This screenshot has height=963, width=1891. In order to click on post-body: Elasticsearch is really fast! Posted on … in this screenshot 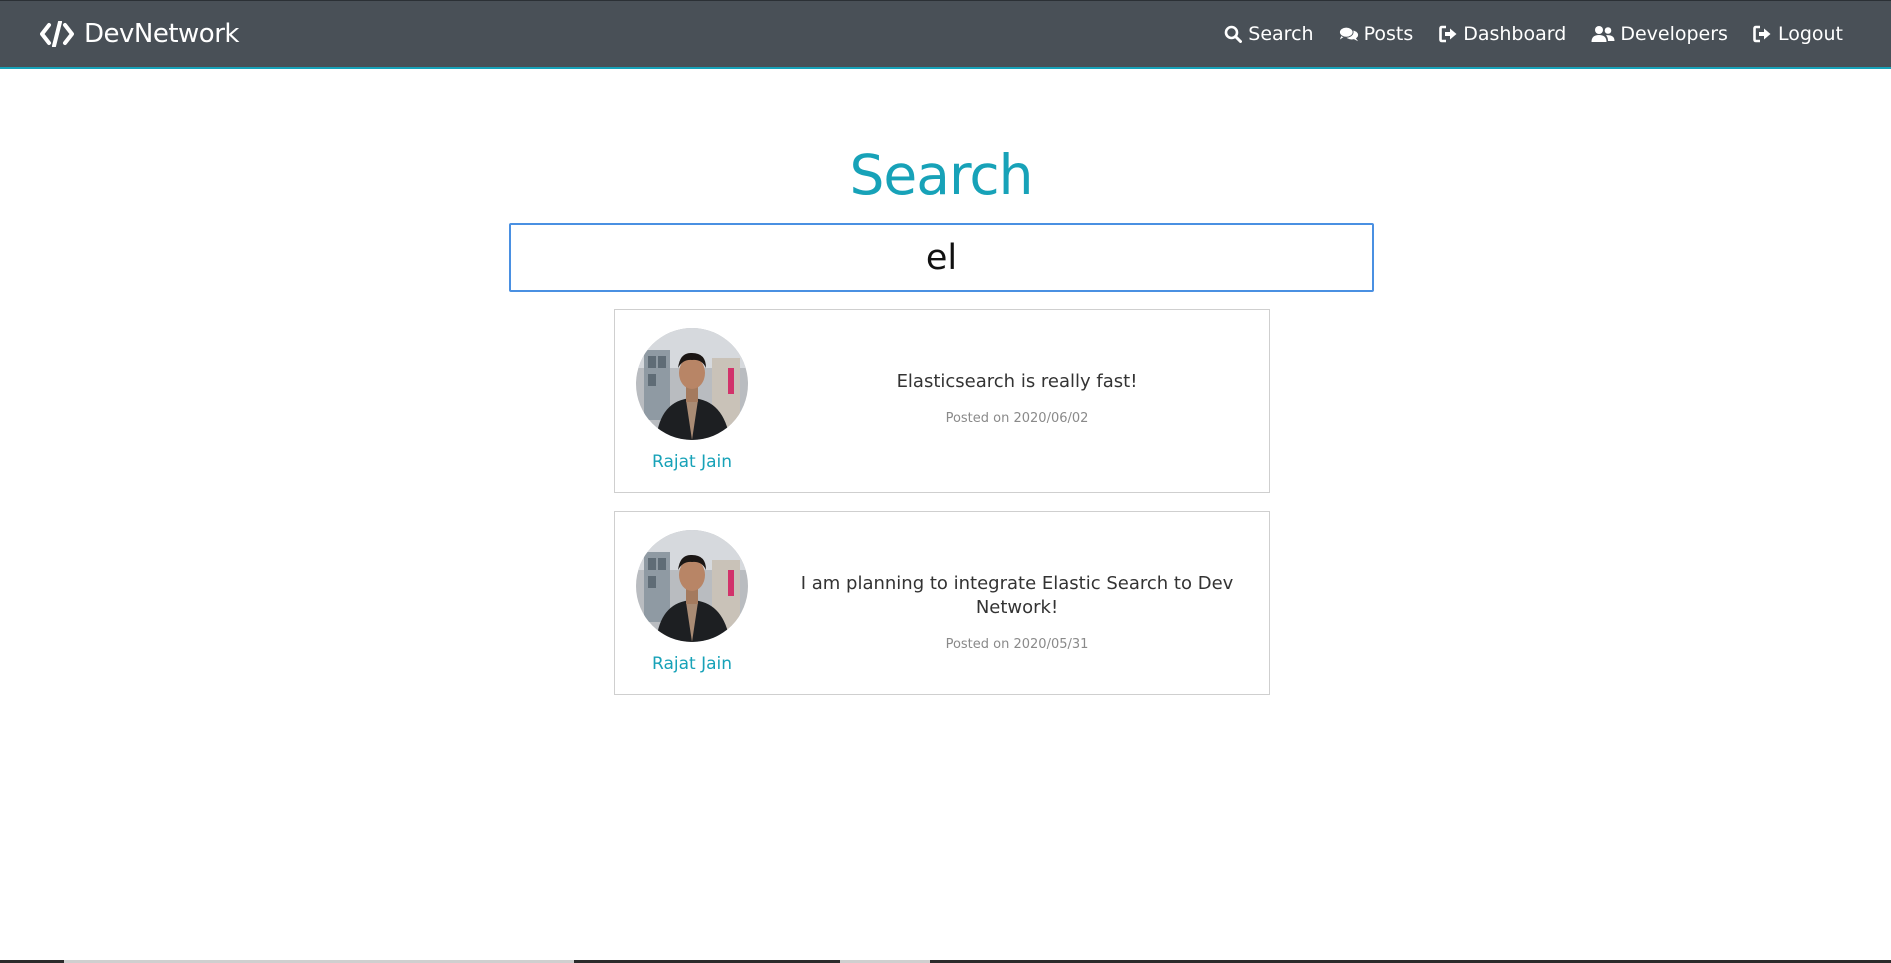, I will do `click(1017, 398)`.